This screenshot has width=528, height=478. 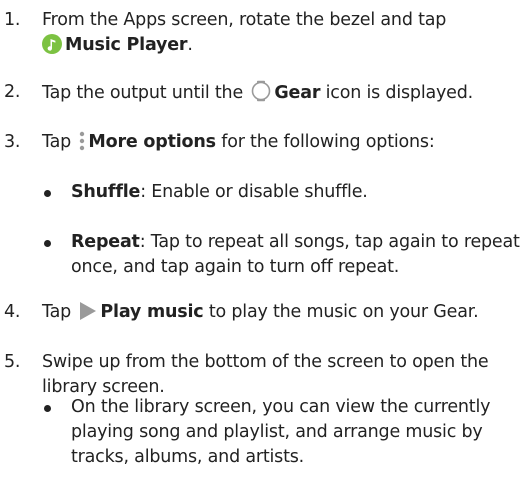 What do you see at coordinates (152, 312) in the screenshot?
I see `play-music-label: Play music` at bounding box center [152, 312].